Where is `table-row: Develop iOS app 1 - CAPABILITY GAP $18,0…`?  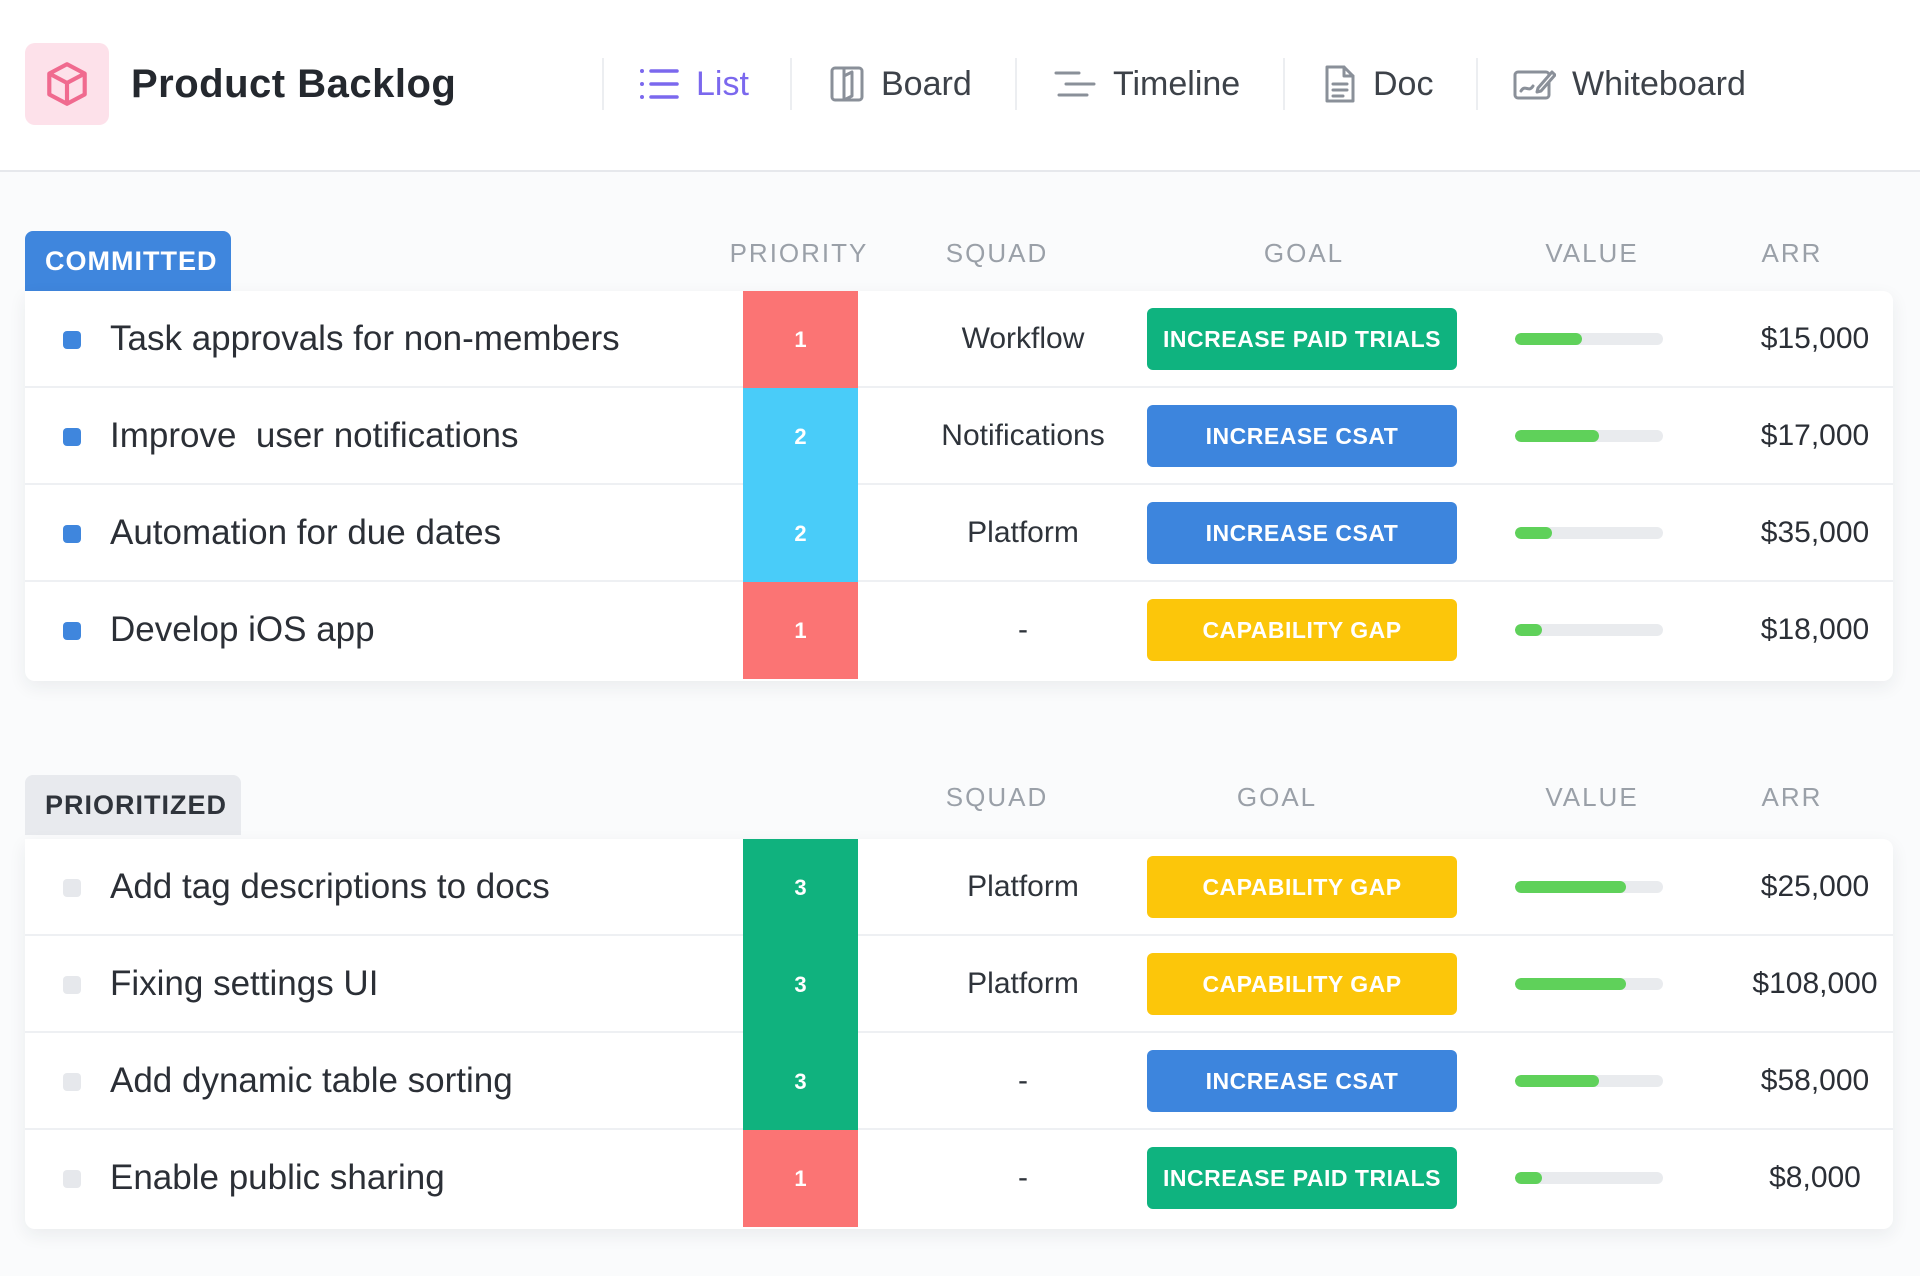
table-row: Develop iOS app 1 - CAPABILITY GAP $18,0… is located at coordinates (959, 630).